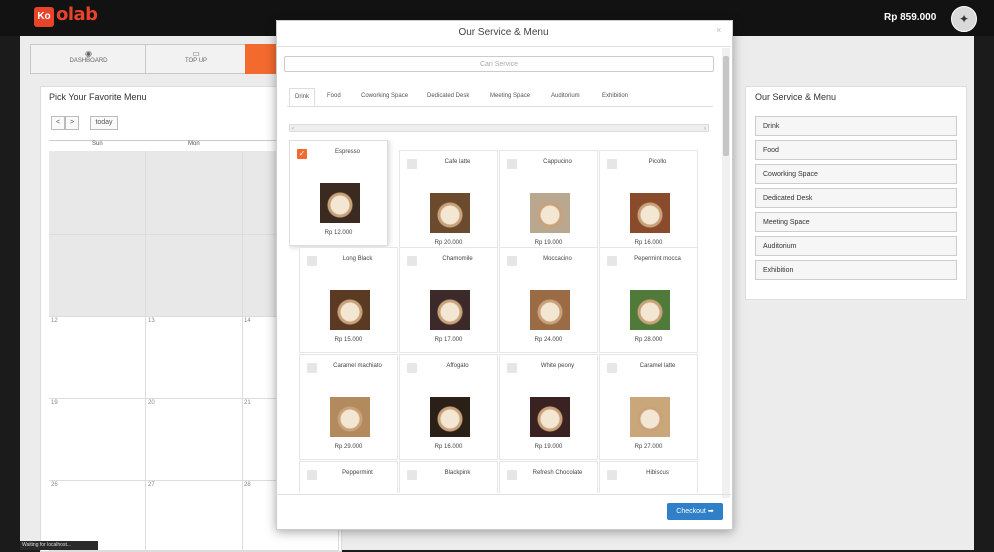 The width and height of the screenshot is (994, 552). What do you see at coordinates (260, 59) in the screenshot?
I see `tab-active-indicator` at bounding box center [260, 59].